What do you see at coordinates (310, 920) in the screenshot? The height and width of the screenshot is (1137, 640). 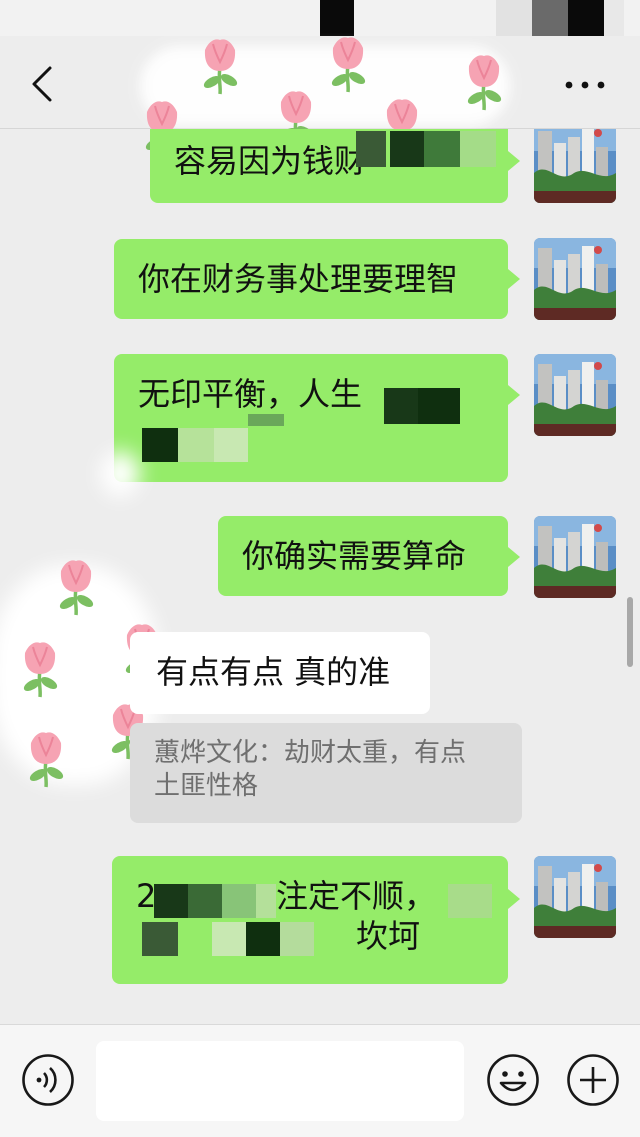 I see `message-bubble-outgoing: 2 注定不顺， 坎坷` at bounding box center [310, 920].